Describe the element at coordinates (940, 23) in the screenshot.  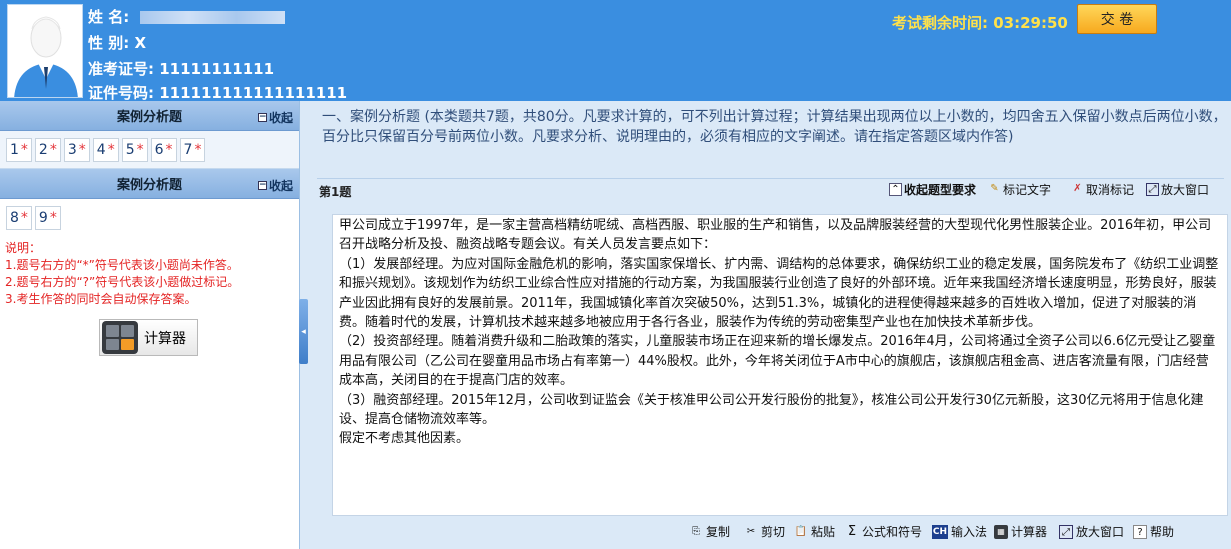
I see `timer-label: 考试剩余时间:` at that location.